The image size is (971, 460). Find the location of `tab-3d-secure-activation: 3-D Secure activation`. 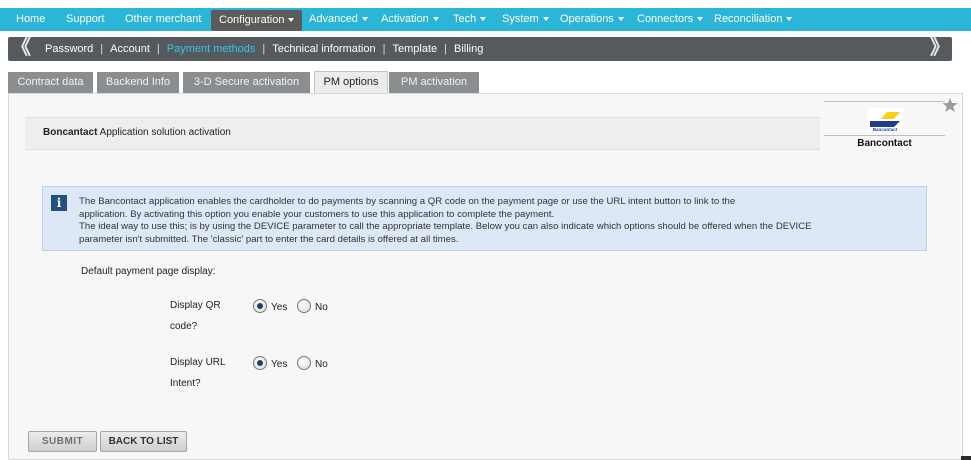

tab-3d-secure-activation: 3-D Secure activation is located at coordinates (246, 82).